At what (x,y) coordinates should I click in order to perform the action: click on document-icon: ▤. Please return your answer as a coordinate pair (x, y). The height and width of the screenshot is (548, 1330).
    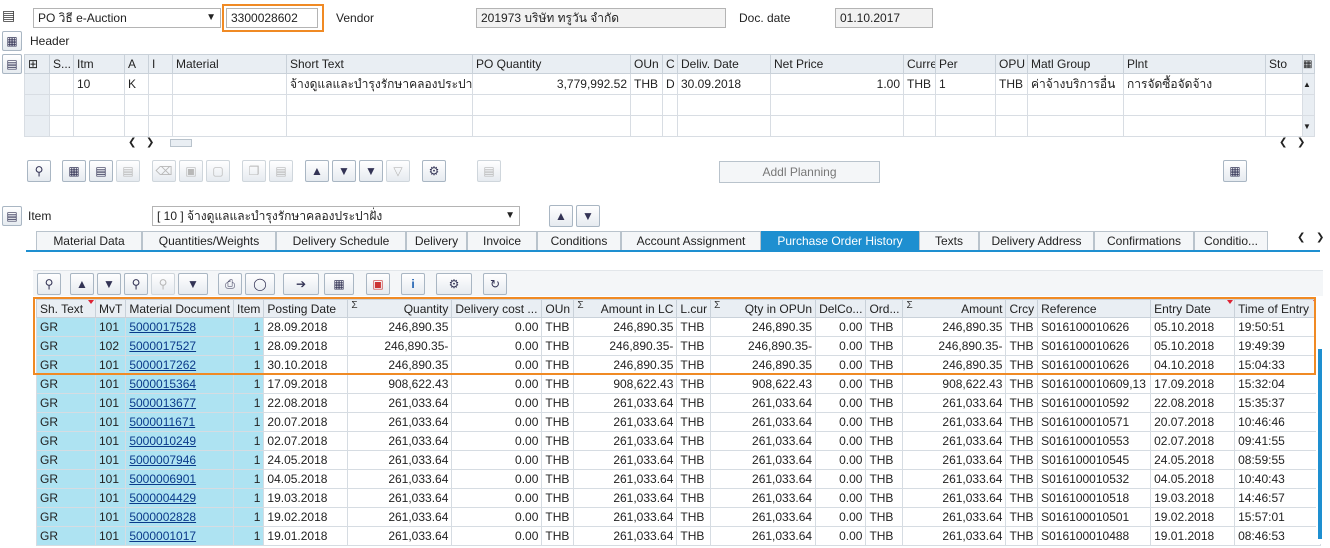
    Looking at the image, I should click on (489, 171).